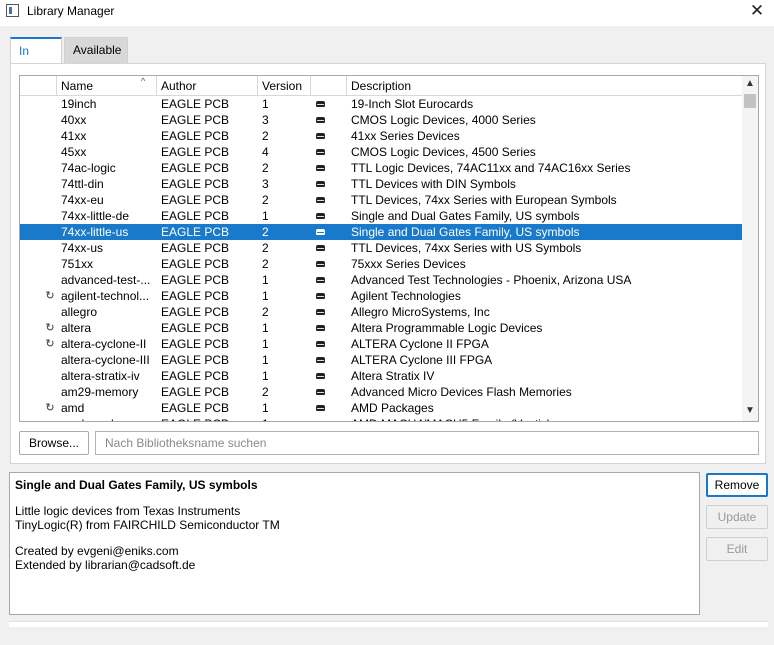 This screenshot has width=774, height=645. Describe the element at coordinates (381, 104) in the screenshot. I see `table-row: 19inch EAGLE PCB 1 19-Inch Slot Eurocards` at that location.